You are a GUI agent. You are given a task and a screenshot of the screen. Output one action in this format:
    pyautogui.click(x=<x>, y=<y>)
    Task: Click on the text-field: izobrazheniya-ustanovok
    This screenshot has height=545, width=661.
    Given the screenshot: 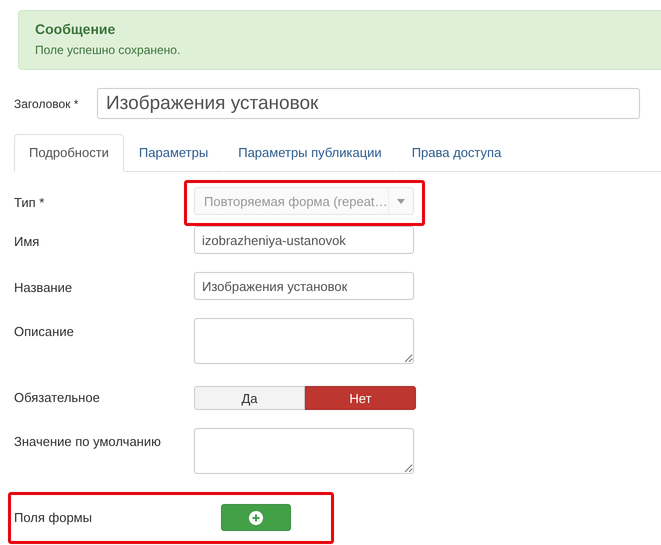 What is the action you would take?
    pyautogui.click(x=304, y=240)
    